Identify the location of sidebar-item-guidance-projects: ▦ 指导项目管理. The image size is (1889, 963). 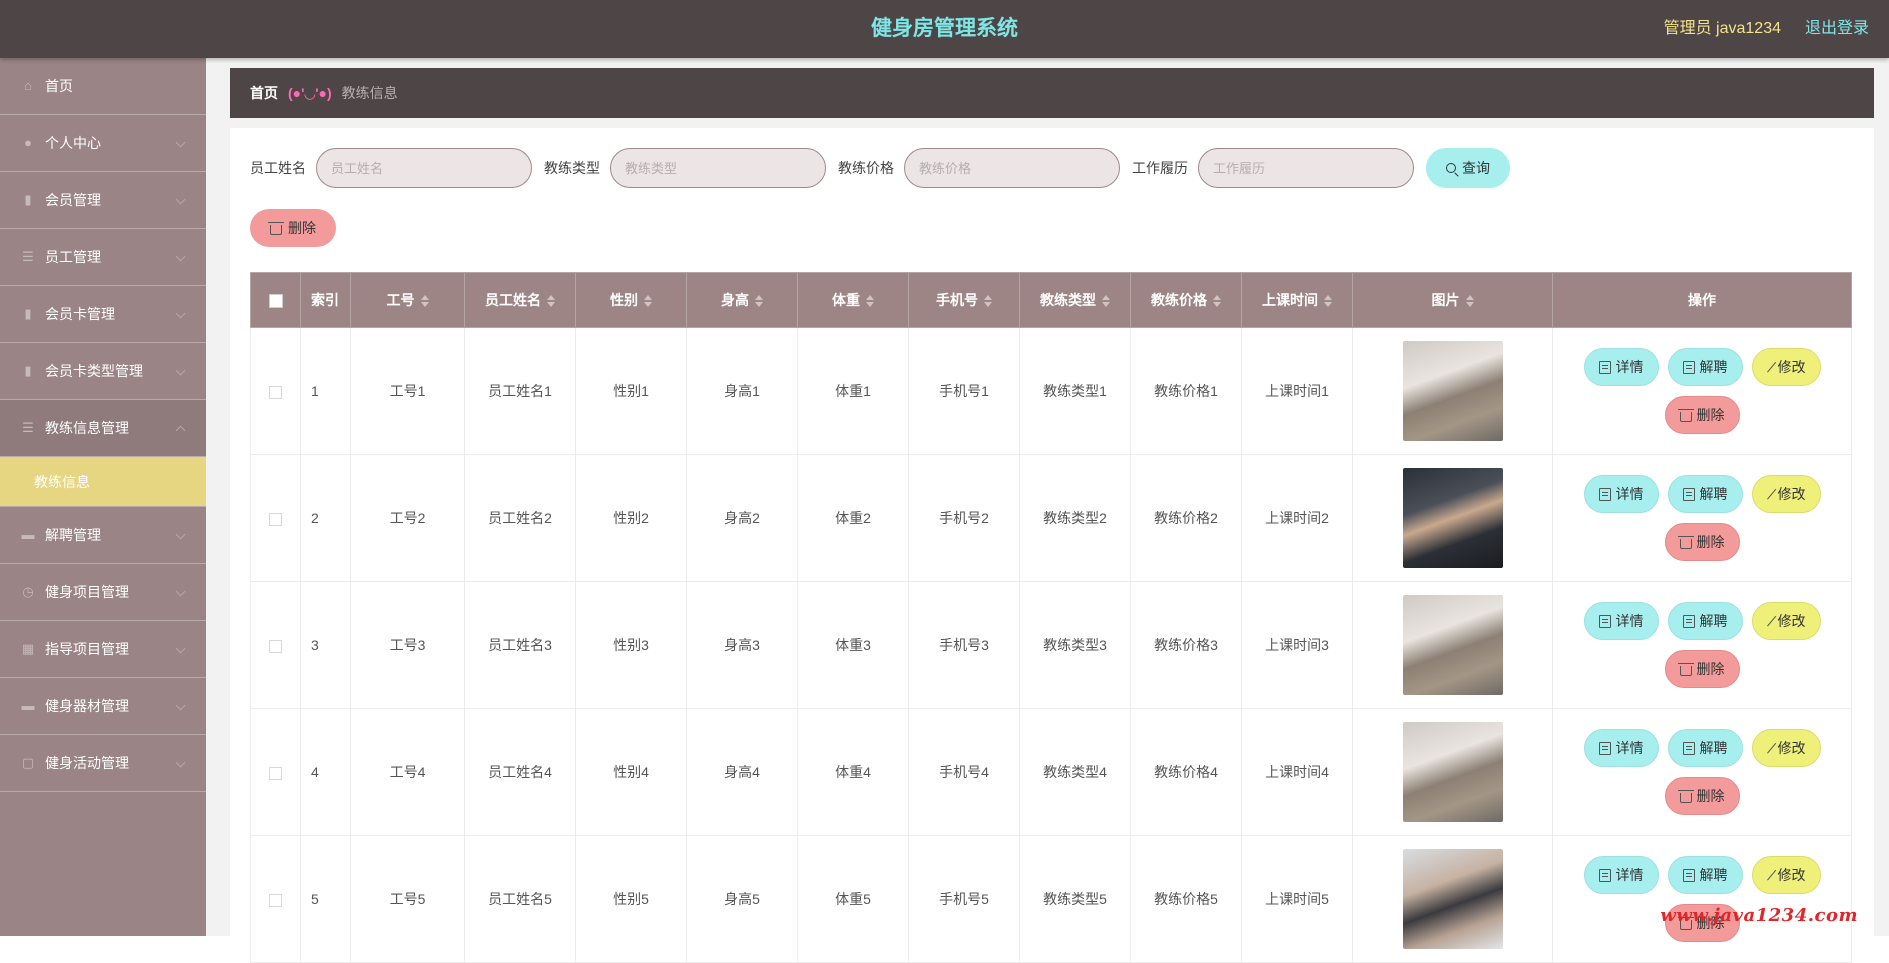
(103, 649).